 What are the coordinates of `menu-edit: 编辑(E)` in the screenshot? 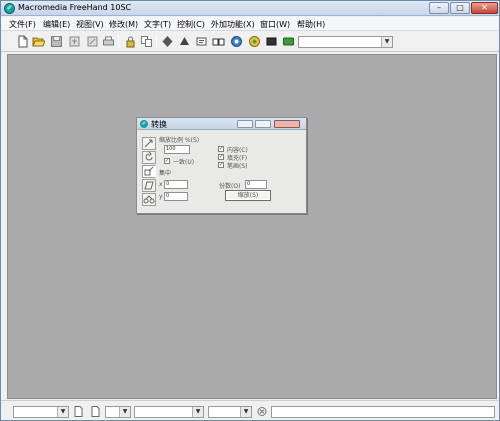 It's located at (56, 24).